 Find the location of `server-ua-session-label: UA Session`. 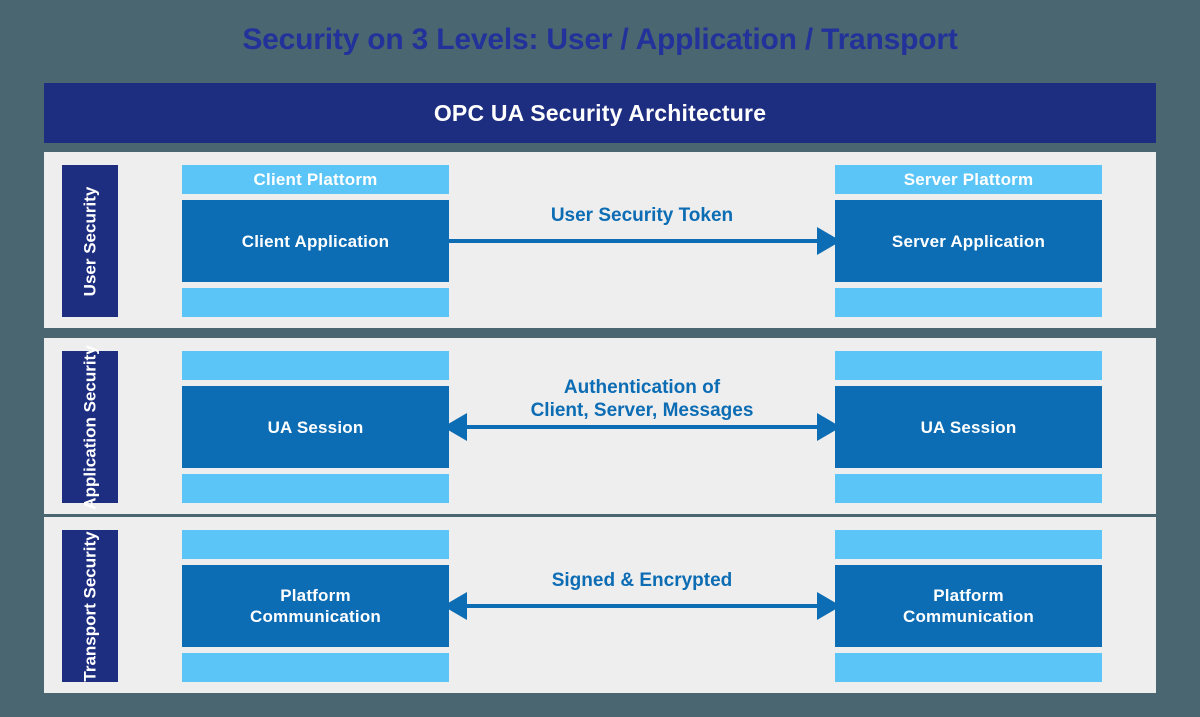

server-ua-session-label: UA Session is located at coordinates (968, 427).